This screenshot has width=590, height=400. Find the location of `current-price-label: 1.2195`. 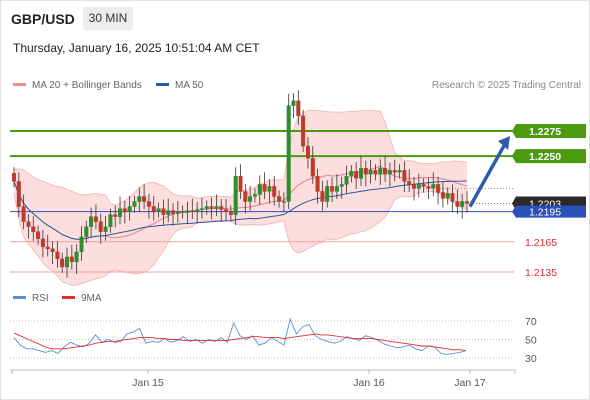

current-price-label: 1.2195 is located at coordinates (545, 213).